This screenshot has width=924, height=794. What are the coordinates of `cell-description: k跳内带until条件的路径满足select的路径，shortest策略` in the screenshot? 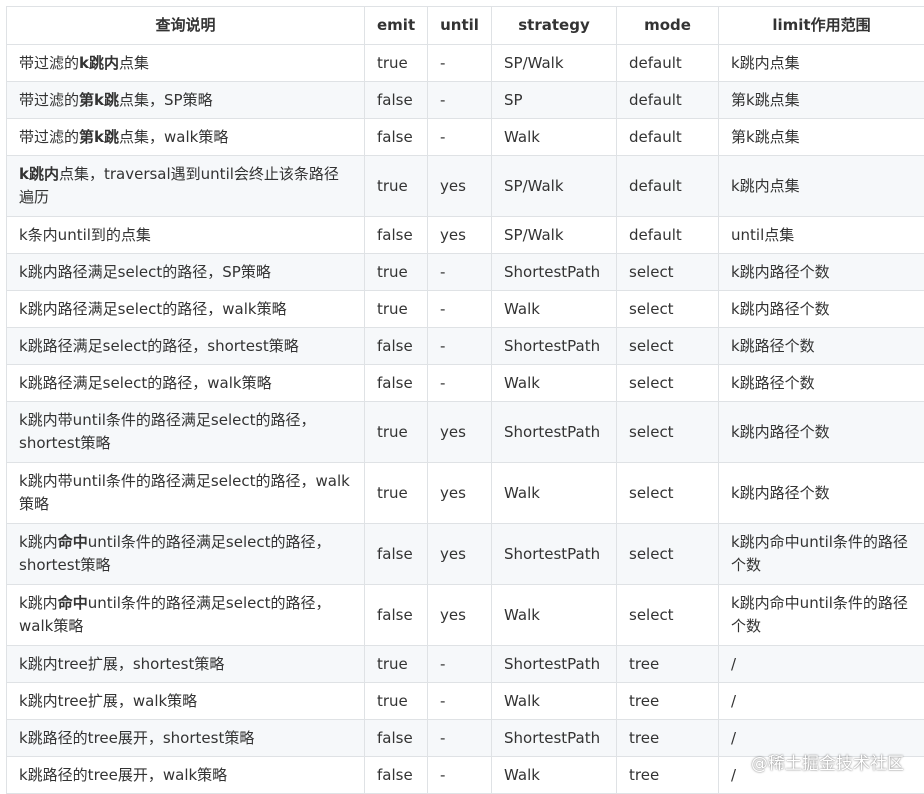 It's located at (185, 432).